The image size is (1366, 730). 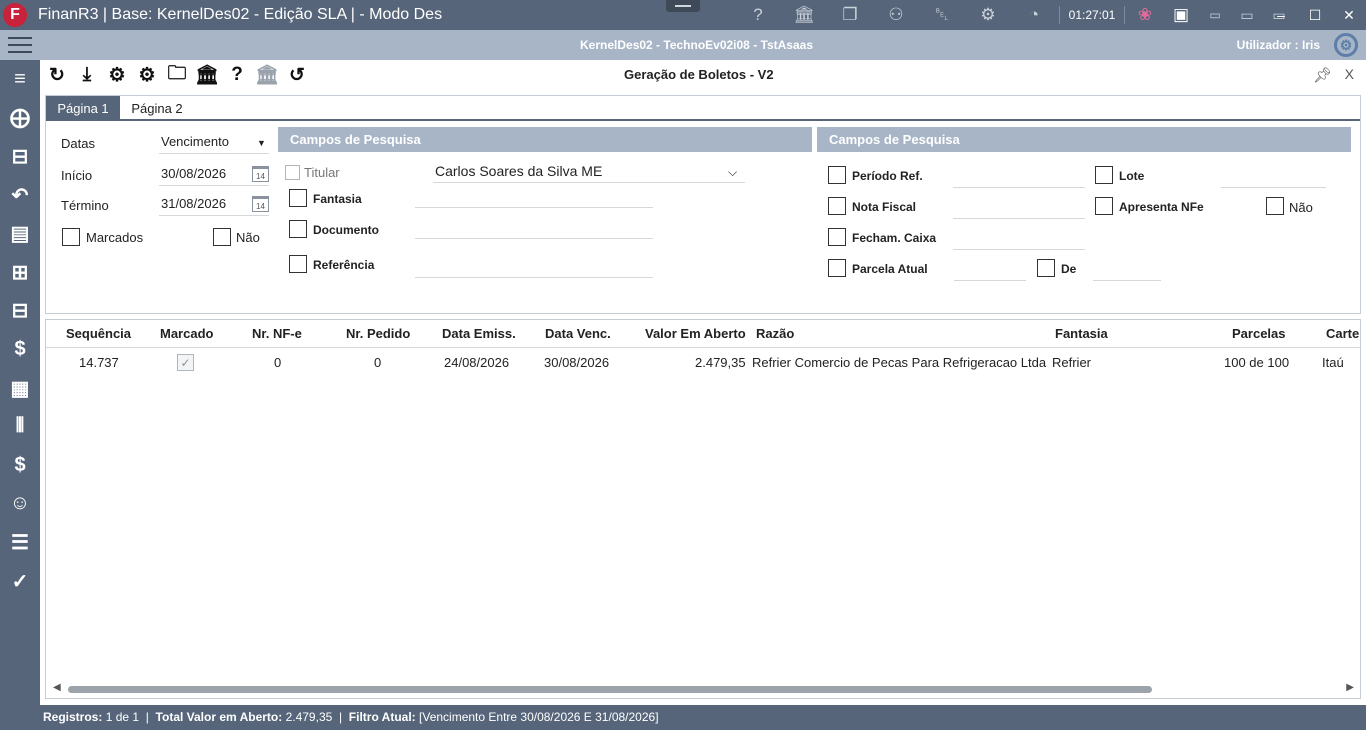 What do you see at coordinates (837, 268) in the screenshot?
I see `parcela-atual-checkbox` at bounding box center [837, 268].